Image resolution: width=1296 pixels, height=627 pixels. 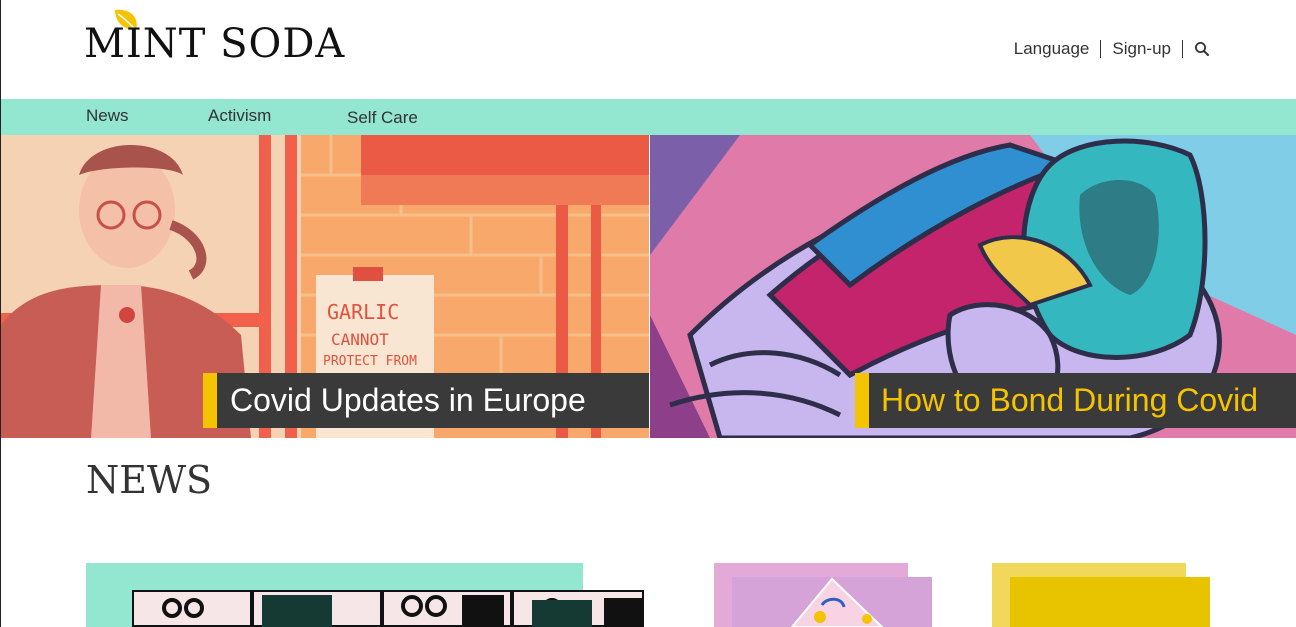 What do you see at coordinates (1141, 49) in the screenshot?
I see `signup-link: Sign-up` at bounding box center [1141, 49].